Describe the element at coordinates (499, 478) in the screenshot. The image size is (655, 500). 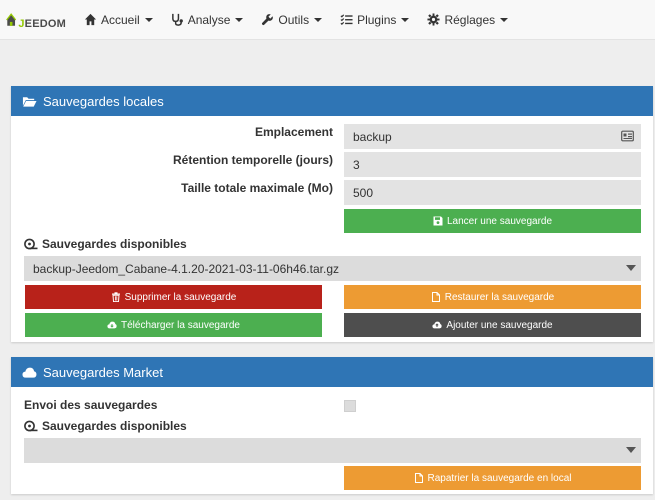
I see `repatriate-backup-label: Rapatrier la sauvegarde en local` at that location.